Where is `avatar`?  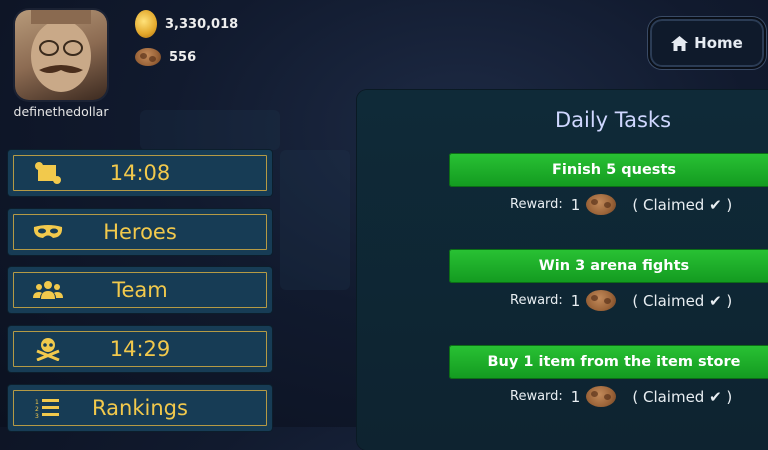 avatar is located at coordinates (61, 55).